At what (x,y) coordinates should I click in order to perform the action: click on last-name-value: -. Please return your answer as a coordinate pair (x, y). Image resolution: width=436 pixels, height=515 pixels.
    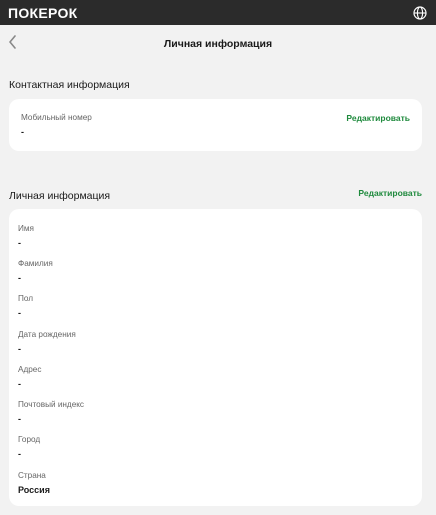
    Looking at the image, I should click on (19, 278).